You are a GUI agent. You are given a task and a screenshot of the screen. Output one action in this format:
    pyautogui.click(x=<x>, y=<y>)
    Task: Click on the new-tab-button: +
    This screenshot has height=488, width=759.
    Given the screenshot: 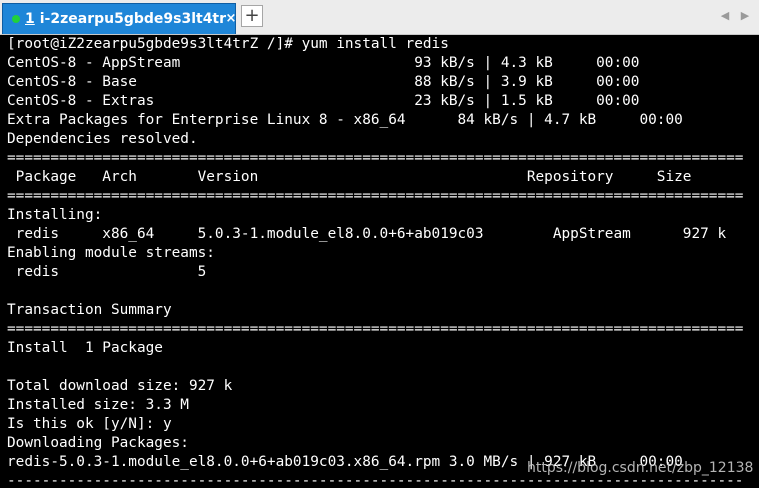 What is the action you would take?
    pyautogui.click(x=252, y=16)
    